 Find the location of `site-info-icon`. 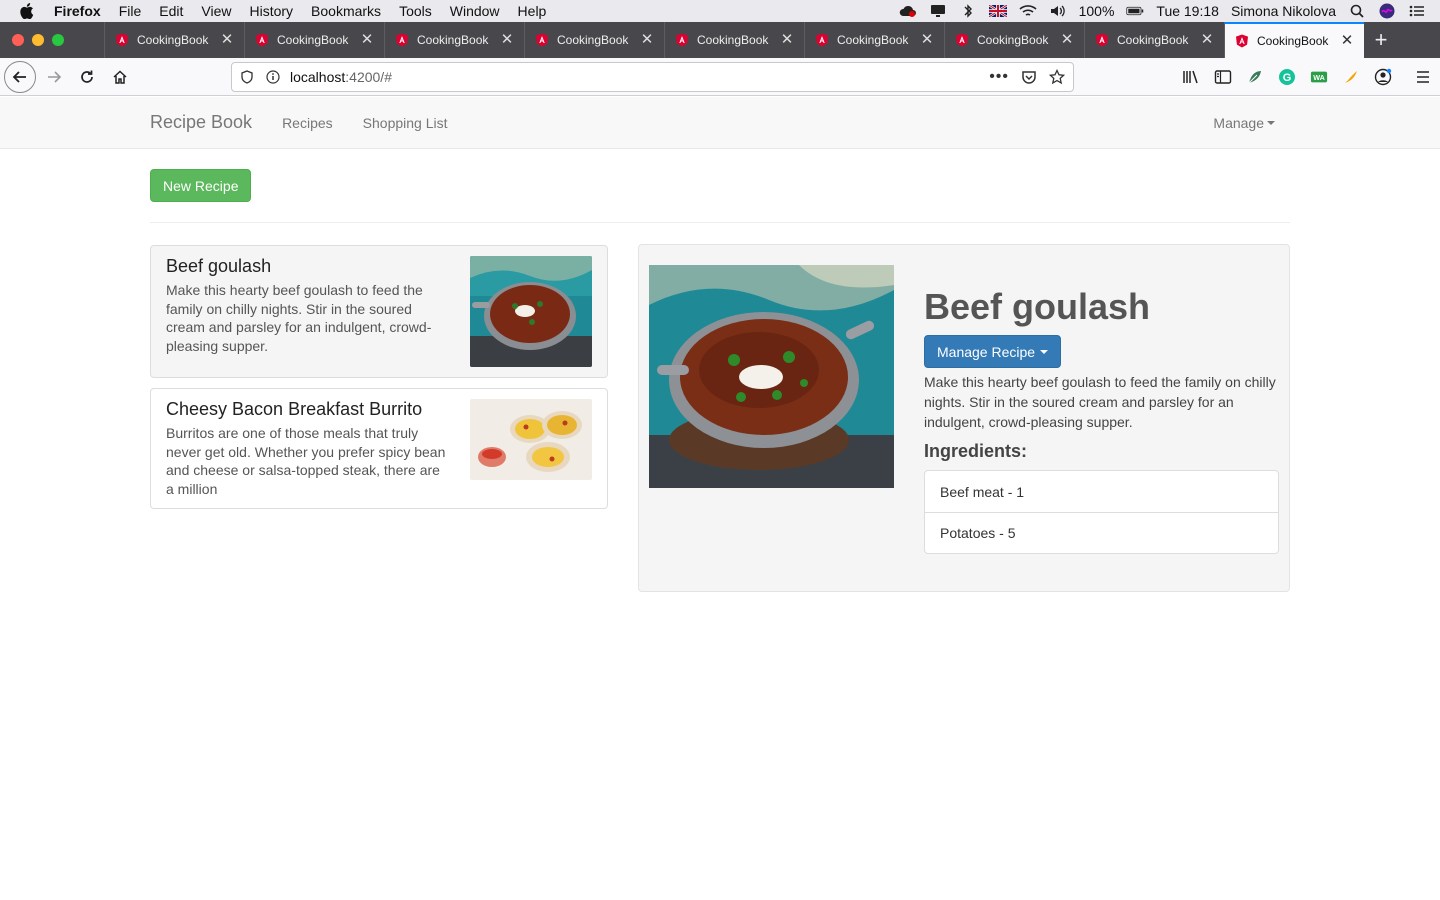

site-info-icon is located at coordinates (273, 77).